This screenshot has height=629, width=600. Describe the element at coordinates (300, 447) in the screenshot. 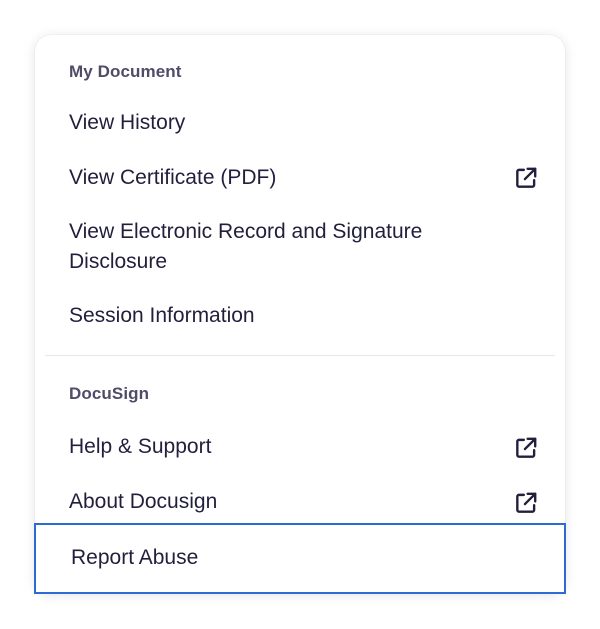

I see `menu-item-help-support: Help & Support` at that location.